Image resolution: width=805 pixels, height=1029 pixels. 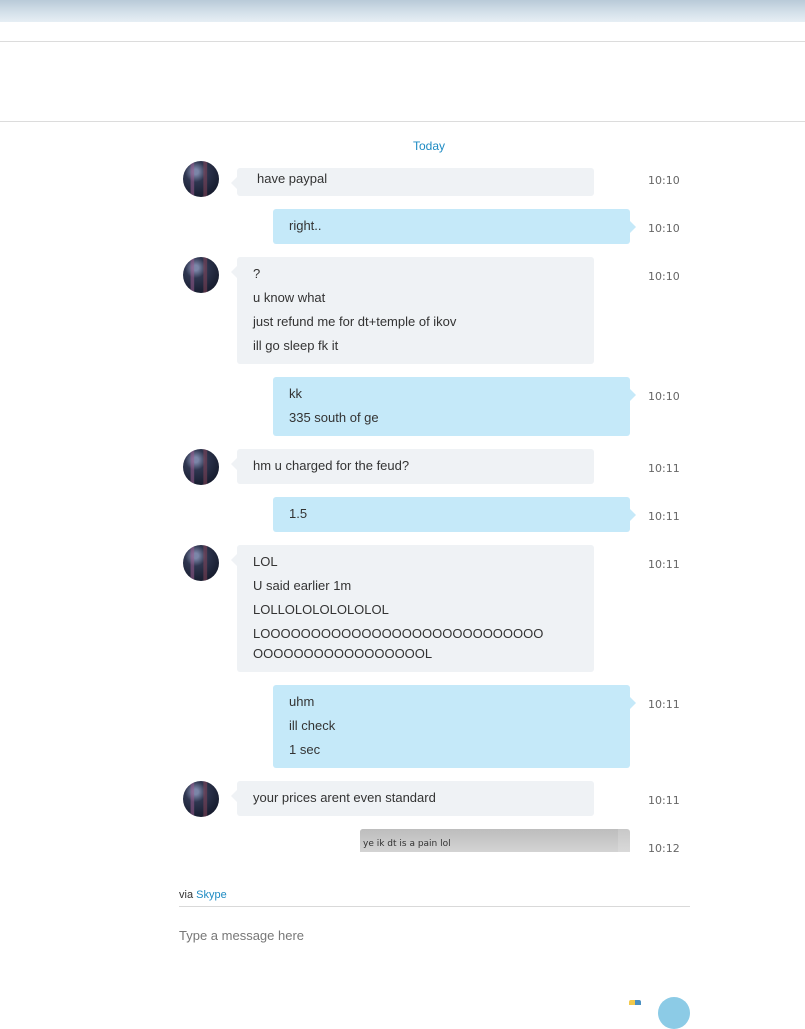 What do you see at coordinates (429, 935) in the screenshot?
I see `message-input` at bounding box center [429, 935].